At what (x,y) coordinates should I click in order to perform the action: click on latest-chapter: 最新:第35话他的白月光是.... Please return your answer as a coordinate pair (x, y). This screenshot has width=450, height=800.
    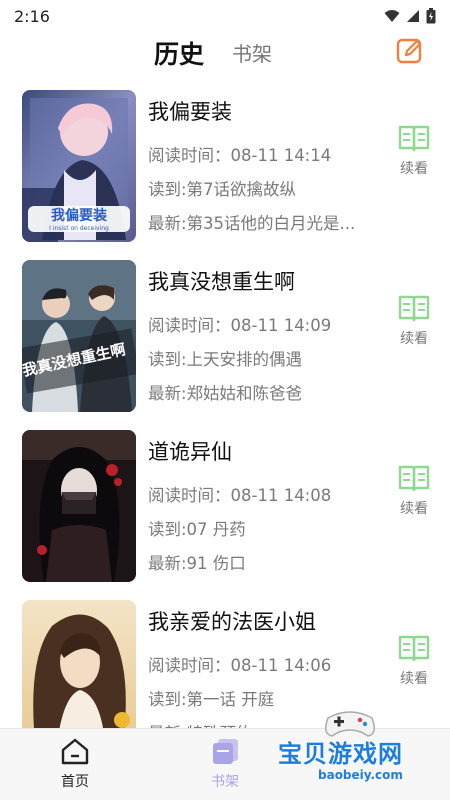
    Looking at the image, I should click on (252, 223).